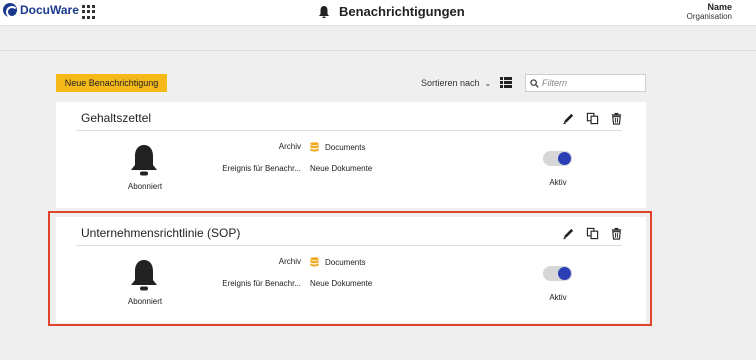 The height and width of the screenshot is (360, 756). Describe the element at coordinates (719, 7) in the screenshot. I see `user-name: Name` at that location.